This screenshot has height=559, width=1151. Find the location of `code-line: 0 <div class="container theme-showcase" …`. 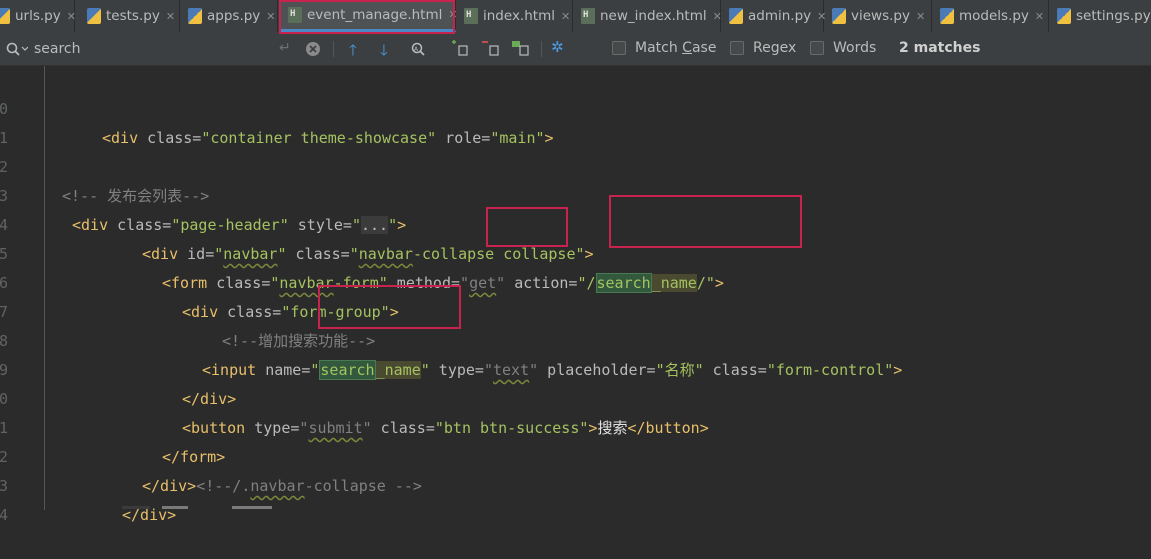

code-line: 0 <div class="container theme-showcase" … is located at coordinates (277, 106).